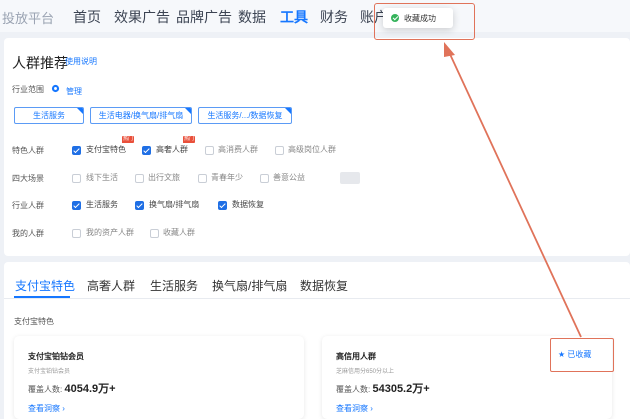 The height and width of the screenshot is (419, 630). Describe the element at coordinates (154, 233) in the screenshot. I see `checkbox-favorites` at that location.